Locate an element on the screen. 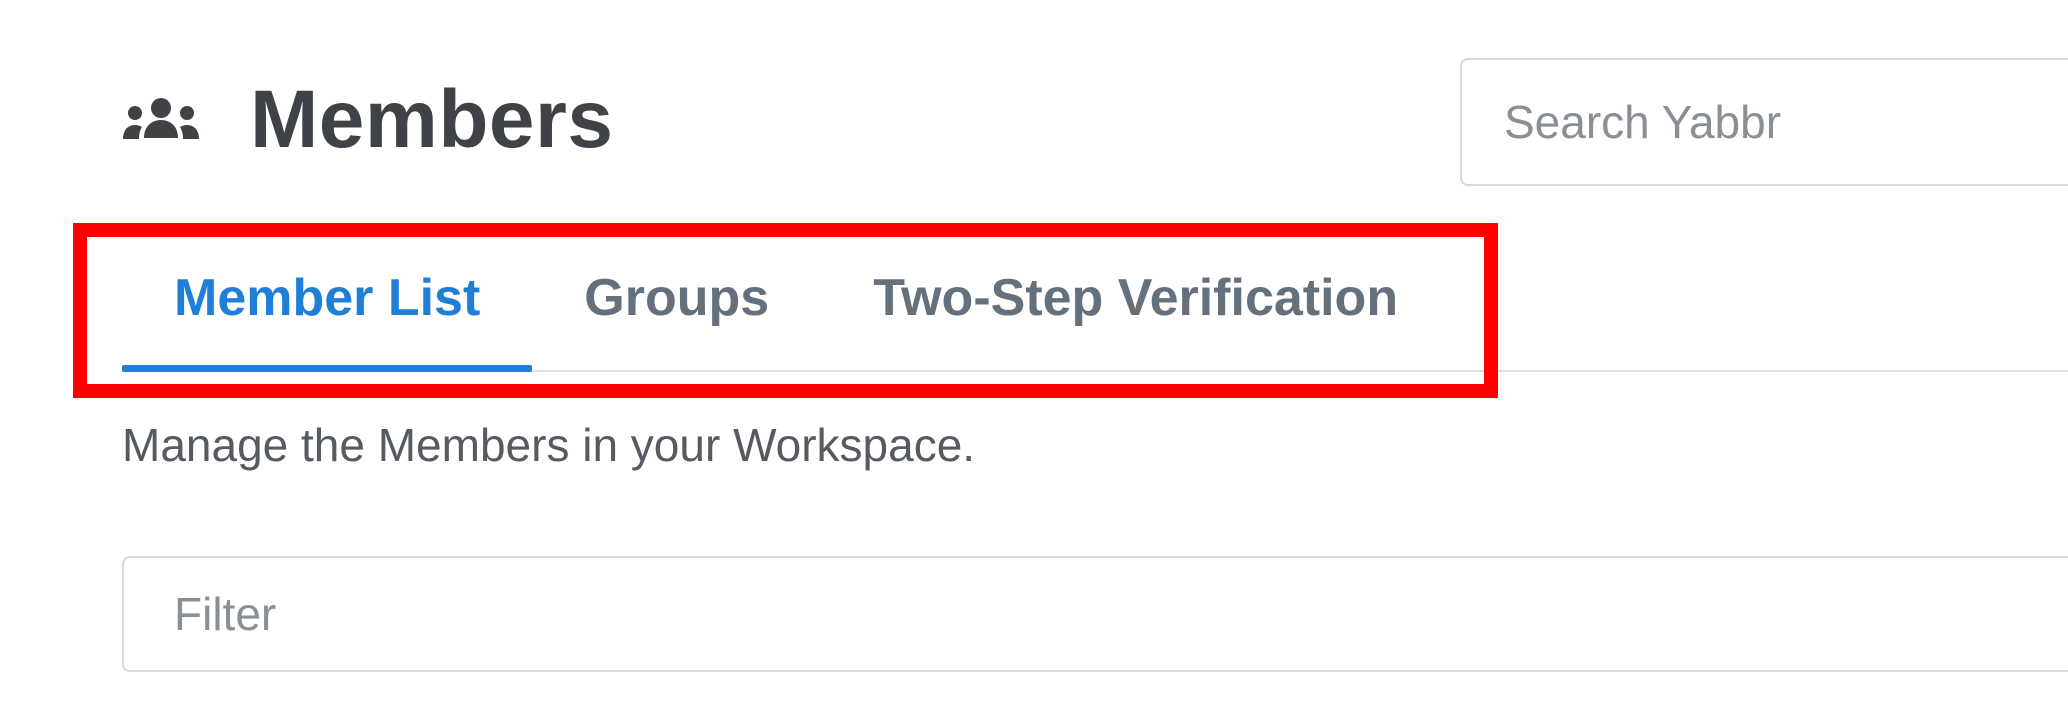 This screenshot has height=702, width=2068. search-box is located at coordinates (1764, 122).